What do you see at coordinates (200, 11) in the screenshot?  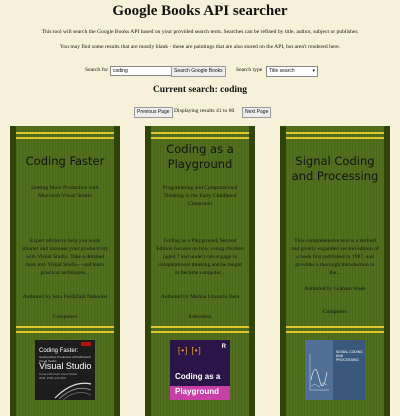 I see `page-title: Google Books API searcher` at bounding box center [200, 11].